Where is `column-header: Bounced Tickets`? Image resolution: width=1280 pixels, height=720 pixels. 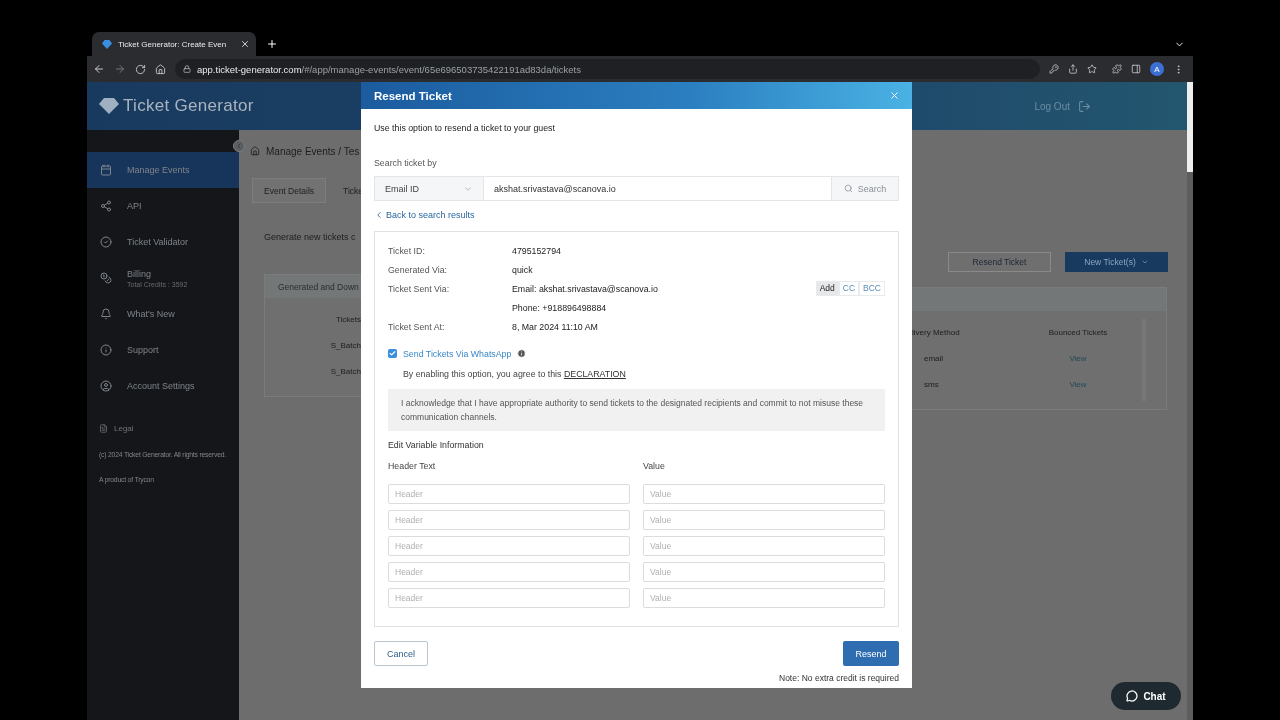 column-header: Bounced Tickets is located at coordinates (1078, 333).